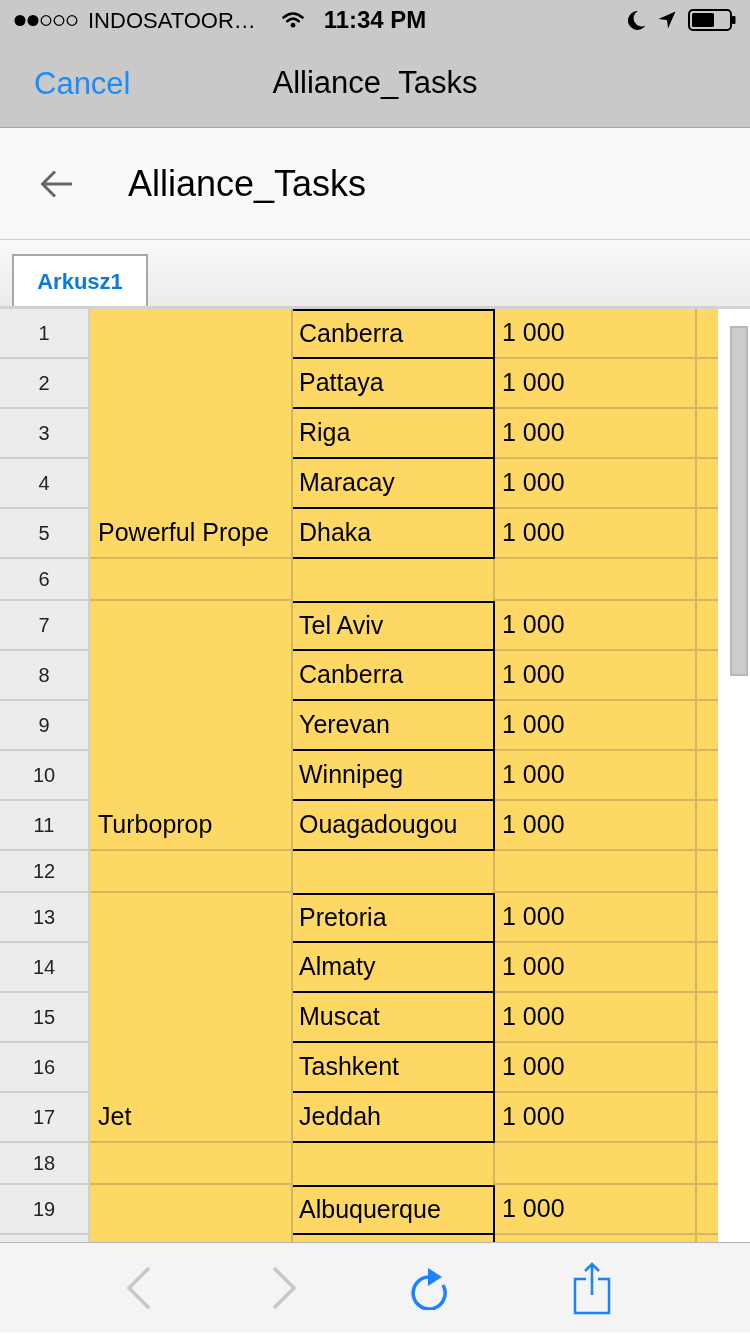 This screenshot has width=750, height=1334. Describe the element at coordinates (292, 20) in the screenshot. I see `wifi-icon` at that location.